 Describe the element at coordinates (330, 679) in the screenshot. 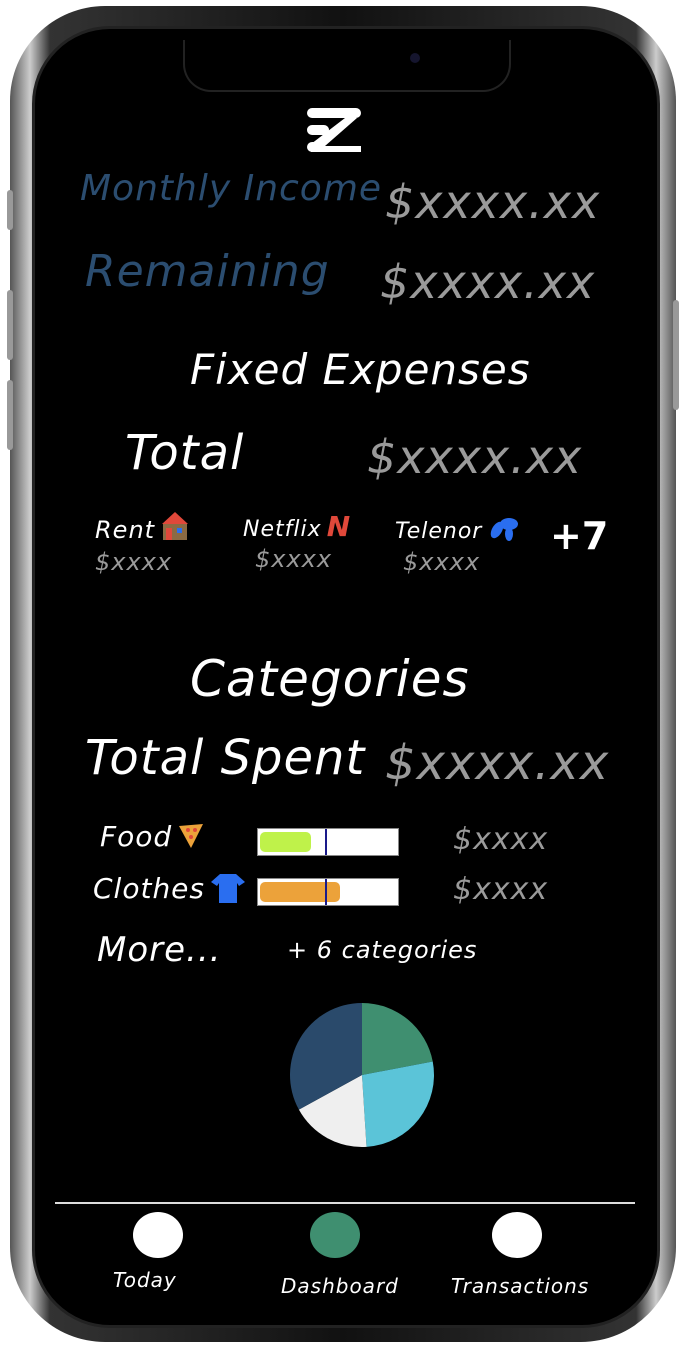

I see `categories-title: Categories` at that location.